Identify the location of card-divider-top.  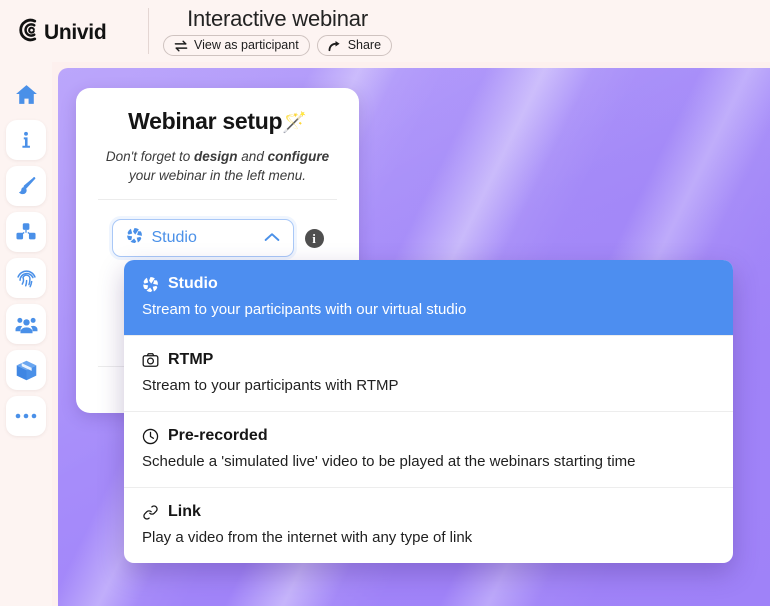
(217, 199).